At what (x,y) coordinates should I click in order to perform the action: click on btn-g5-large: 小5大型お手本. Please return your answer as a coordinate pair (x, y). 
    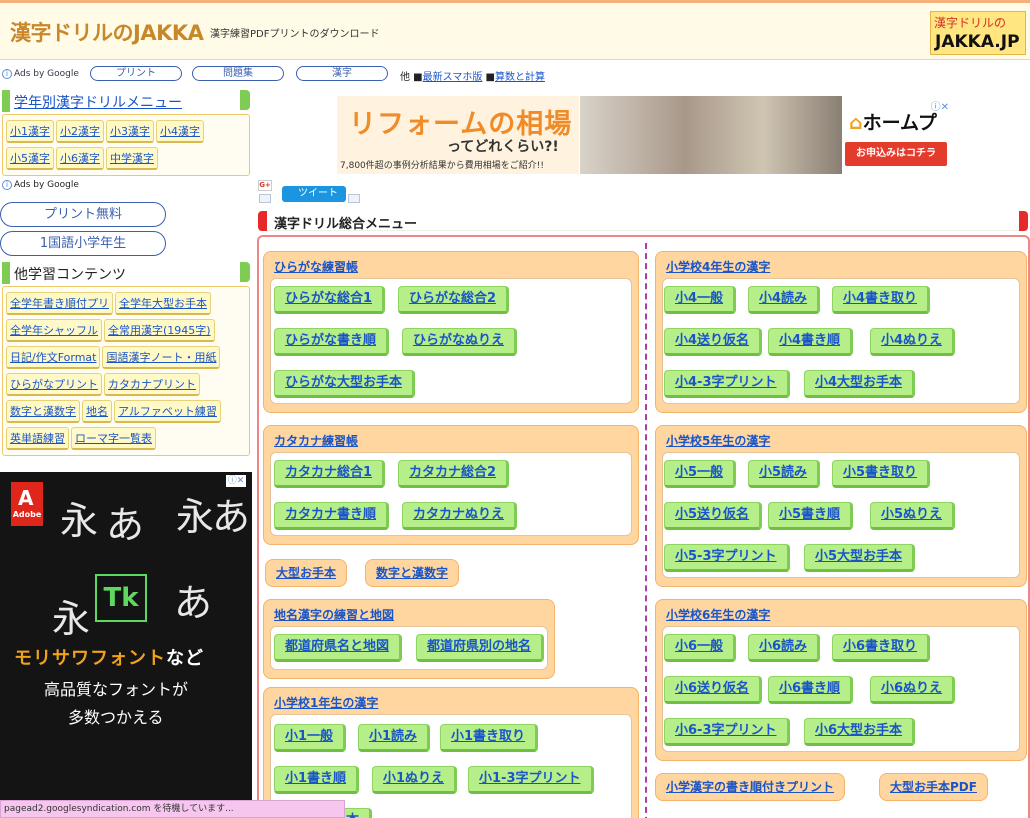
    Looking at the image, I should click on (860, 558).